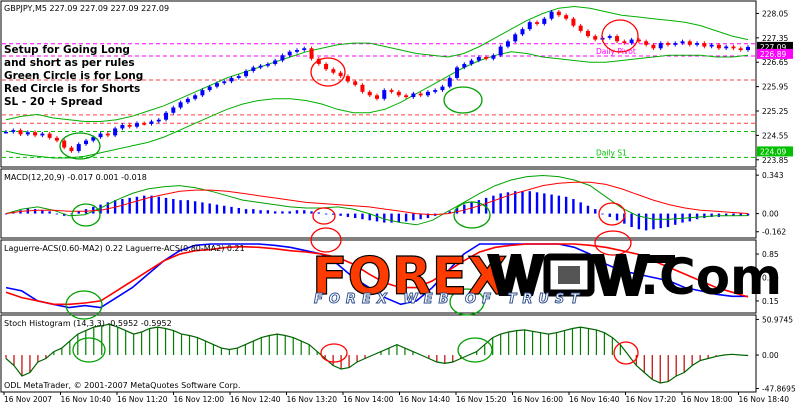 The image size is (800, 404). What do you see at coordinates (368, 399) in the screenshot?
I see `time-tick-label: 16 Nov 14:00` at bounding box center [368, 399].